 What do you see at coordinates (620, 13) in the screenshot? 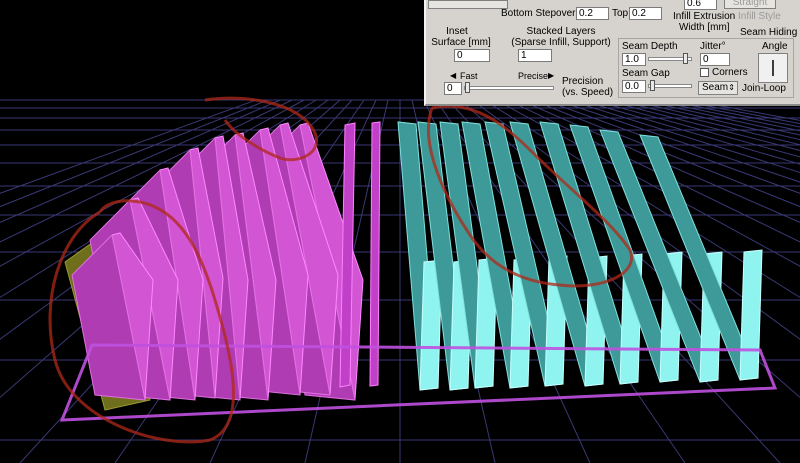
I see `top-label: Top` at bounding box center [620, 13].